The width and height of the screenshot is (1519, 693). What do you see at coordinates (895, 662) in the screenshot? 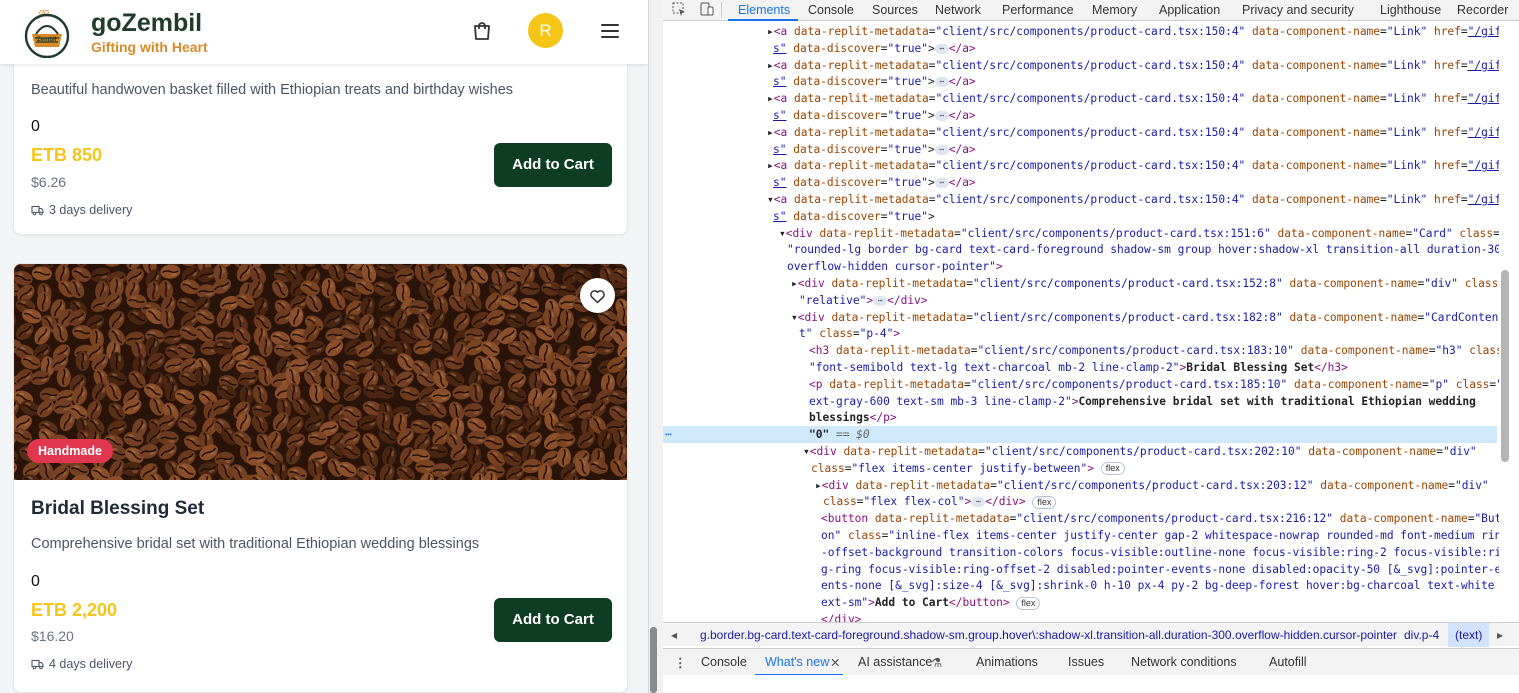
I see `drawer-tab-ai-assistance: AI assistance` at bounding box center [895, 662].